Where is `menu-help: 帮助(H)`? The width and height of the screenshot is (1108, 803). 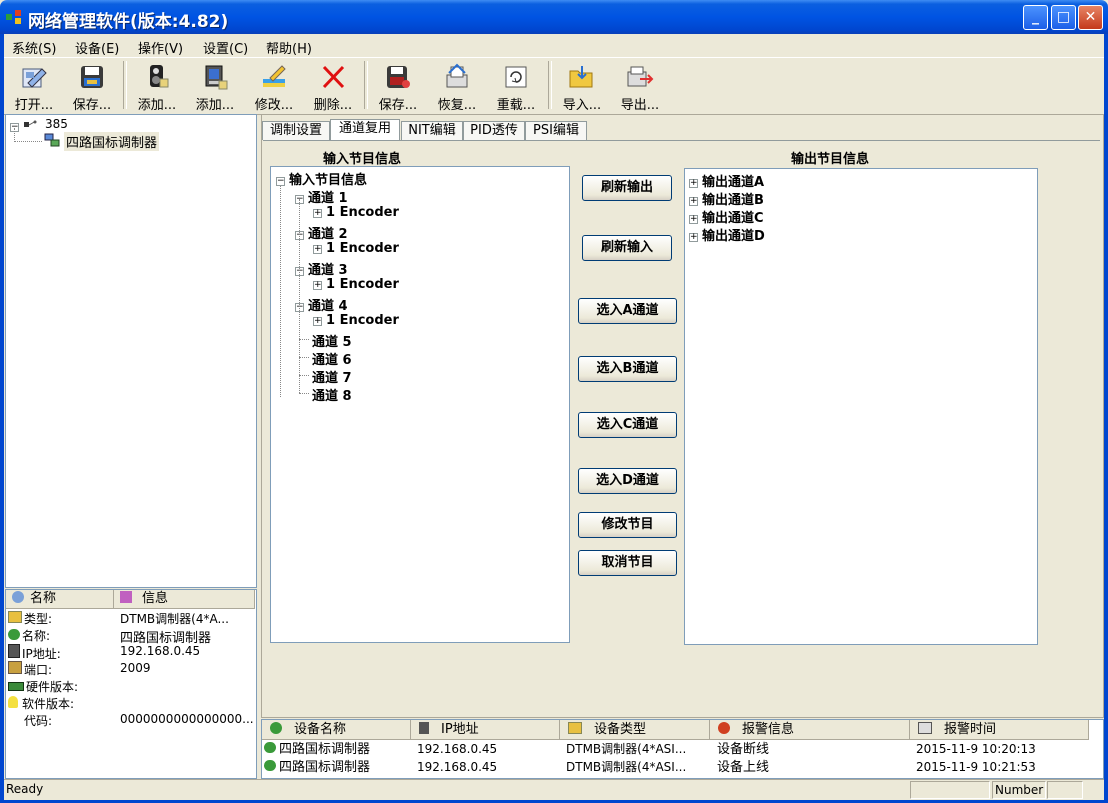
menu-help: 帮助(H) is located at coordinates (289, 47).